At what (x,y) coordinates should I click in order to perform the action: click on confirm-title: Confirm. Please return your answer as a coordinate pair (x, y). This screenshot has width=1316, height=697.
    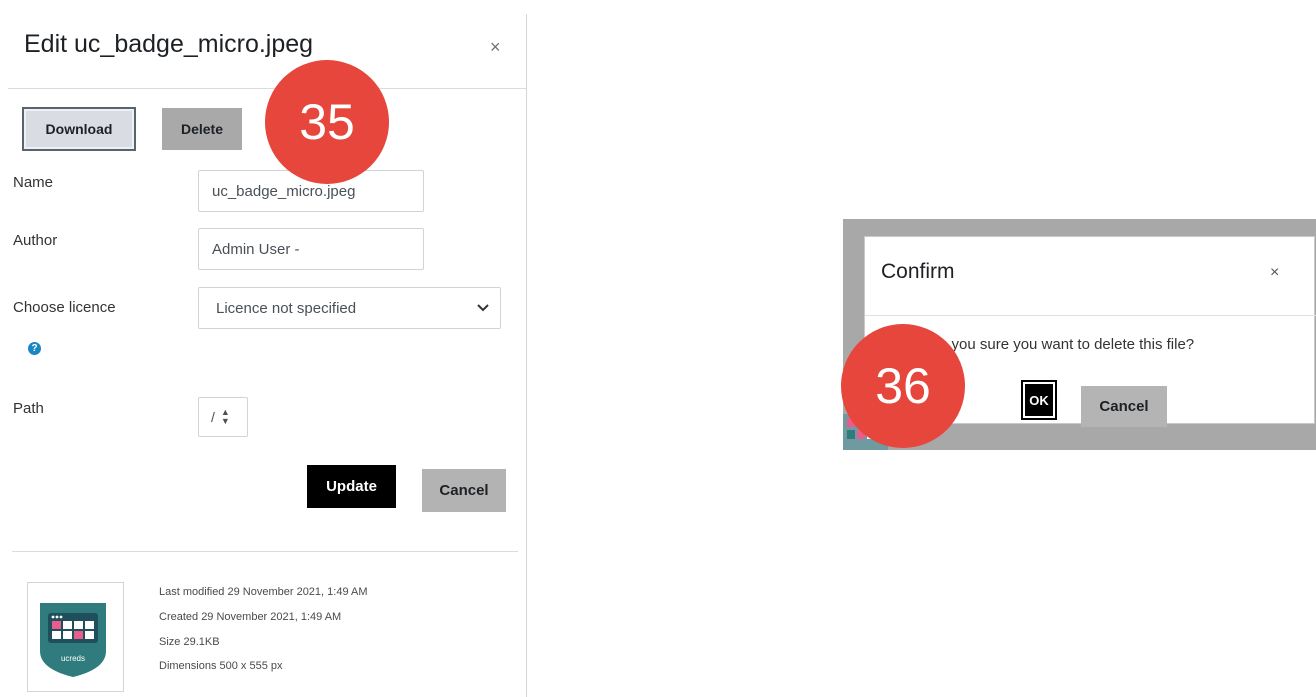
    Looking at the image, I should click on (918, 271).